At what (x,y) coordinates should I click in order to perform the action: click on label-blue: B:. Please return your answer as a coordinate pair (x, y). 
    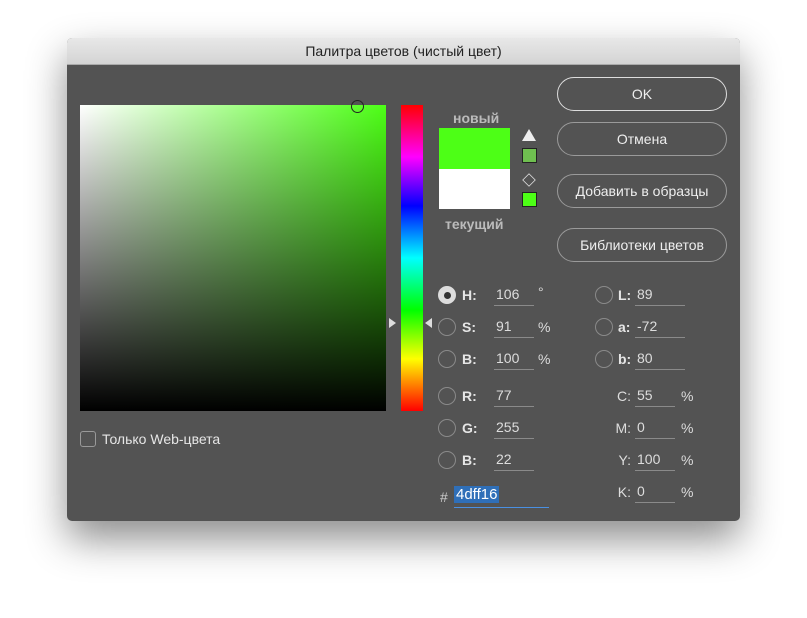
    Looking at the image, I should click on (469, 460).